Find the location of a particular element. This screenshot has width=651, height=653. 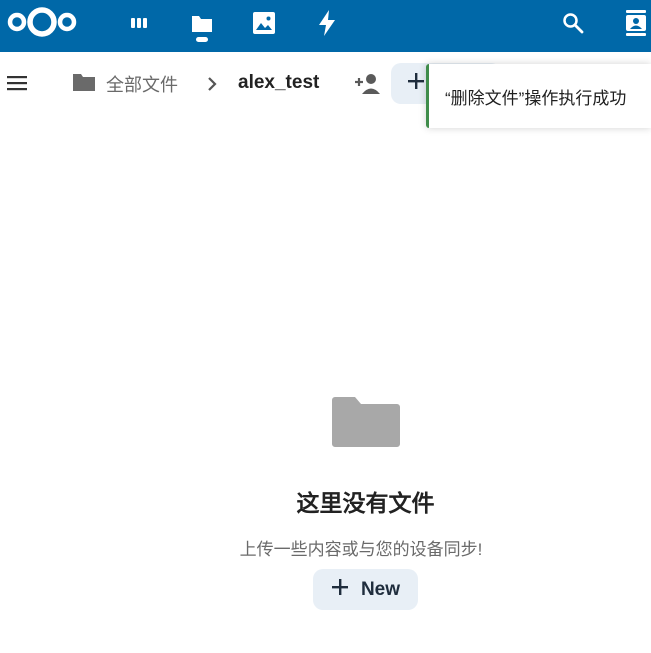

new-button: New is located at coordinates (365, 589).